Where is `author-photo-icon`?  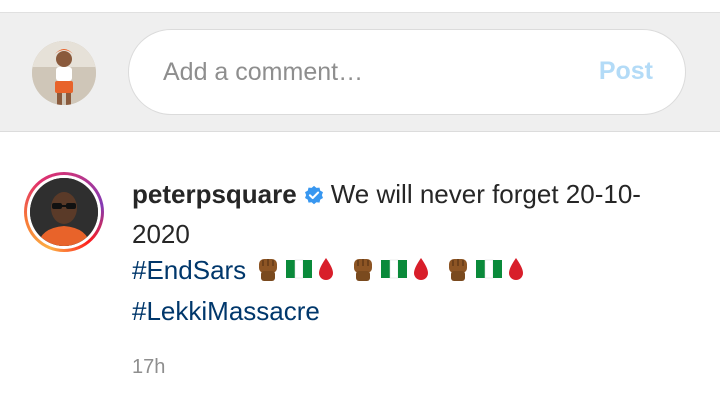 author-photo-icon is located at coordinates (64, 212).